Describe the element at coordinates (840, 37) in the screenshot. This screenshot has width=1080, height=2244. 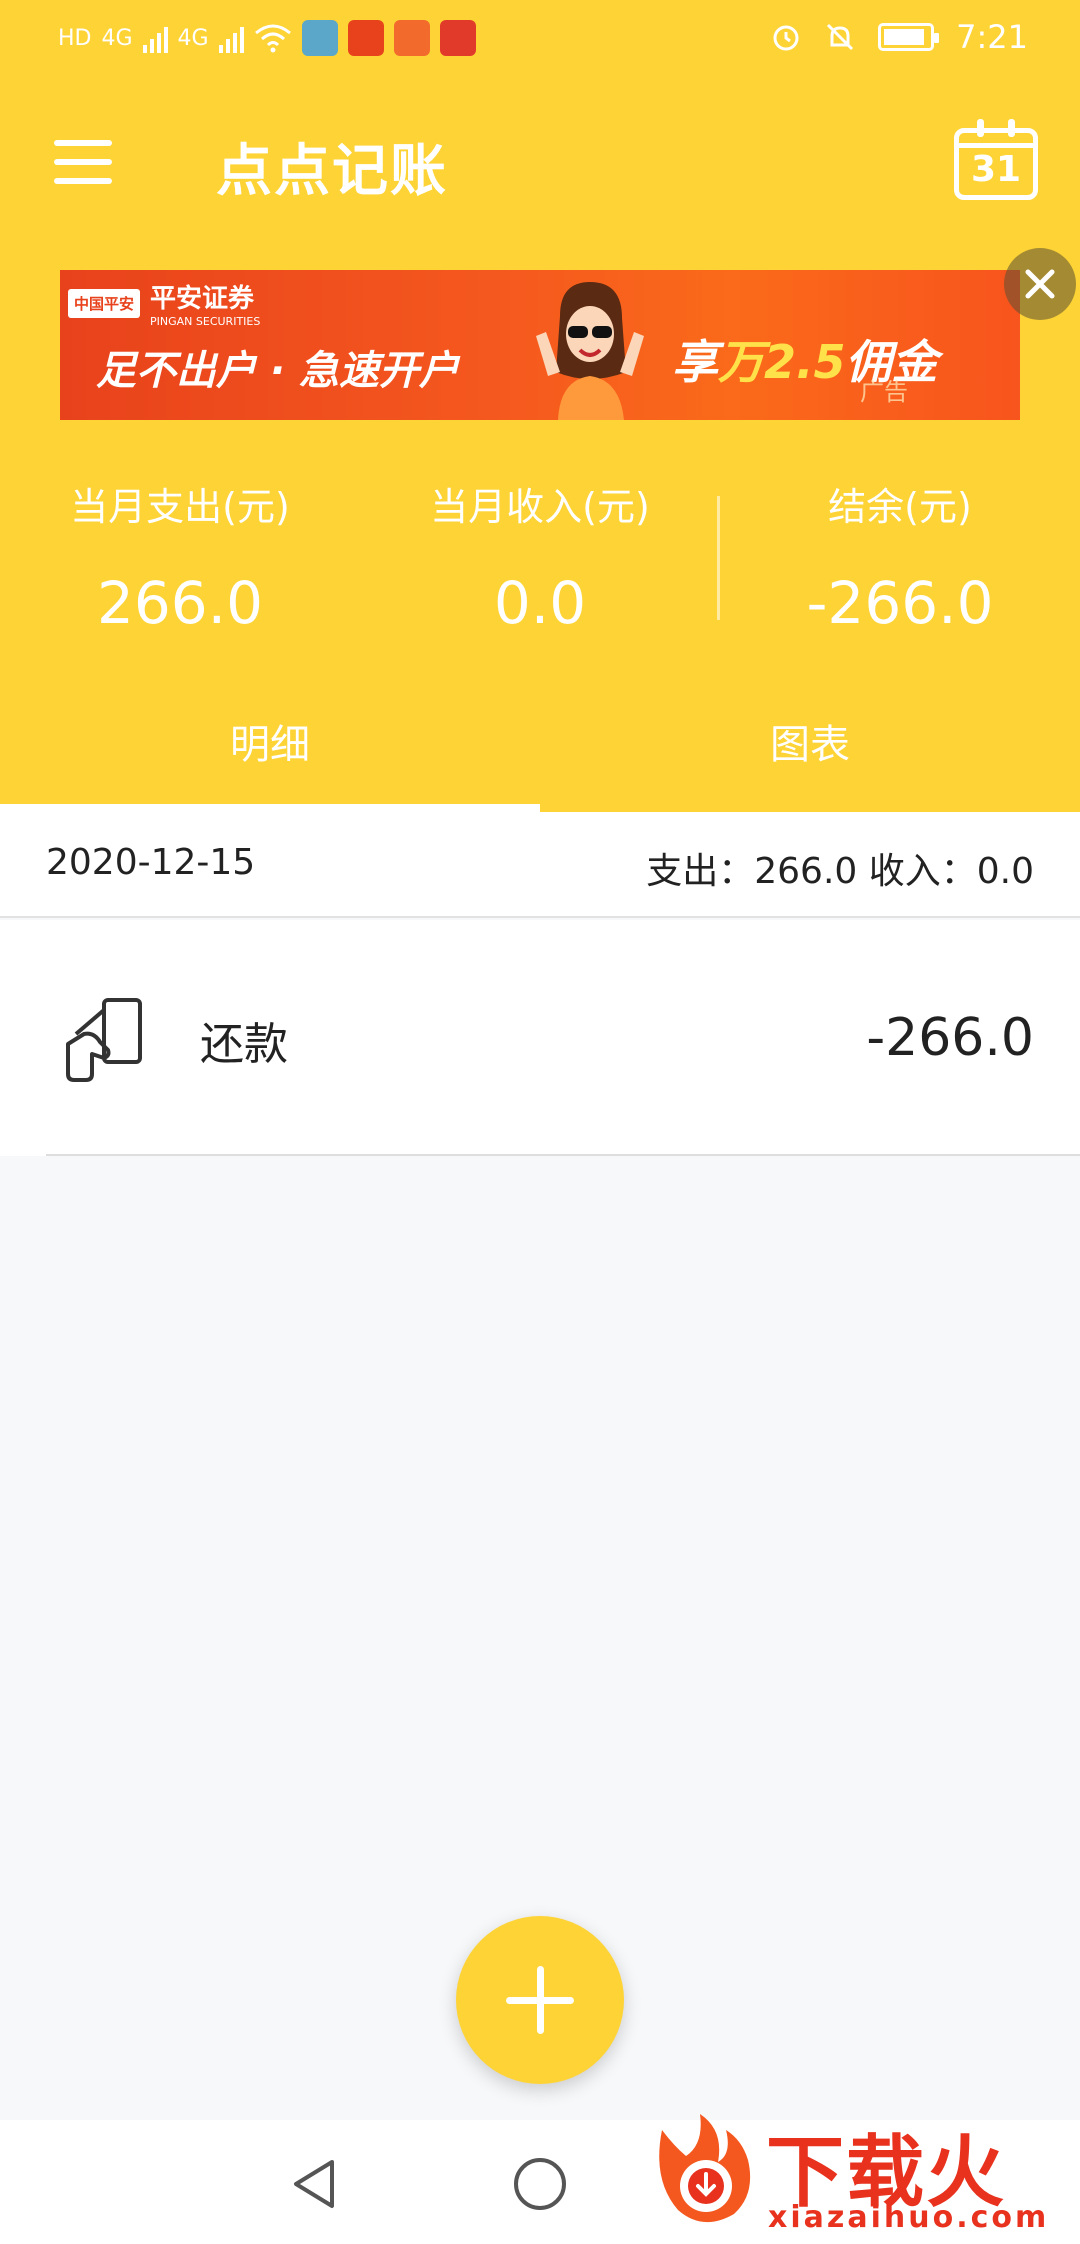
I see `mute-bell-icon` at that location.